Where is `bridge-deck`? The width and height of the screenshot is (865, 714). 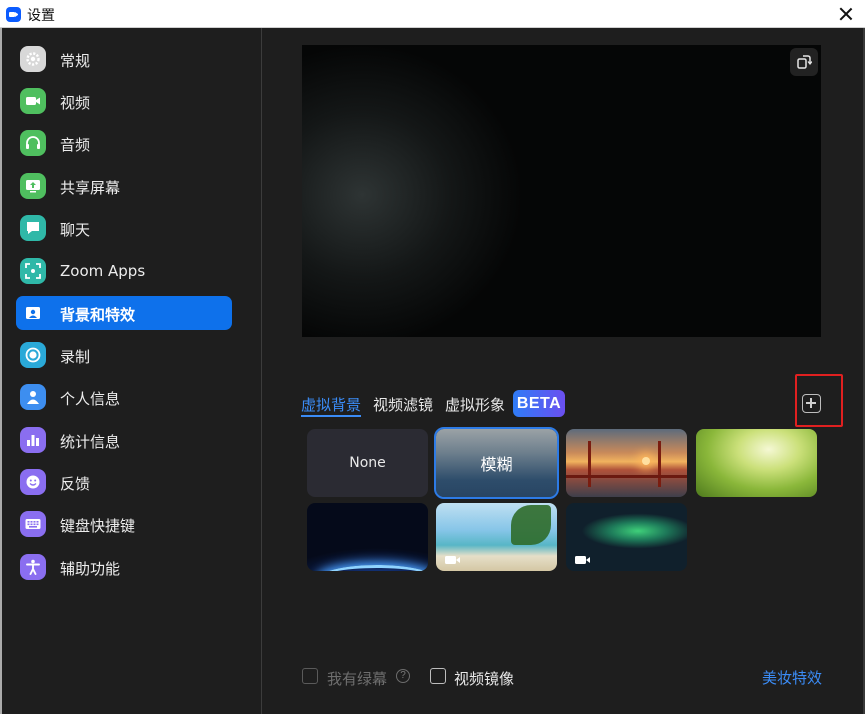
bridge-deck is located at coordinates (626, 476).